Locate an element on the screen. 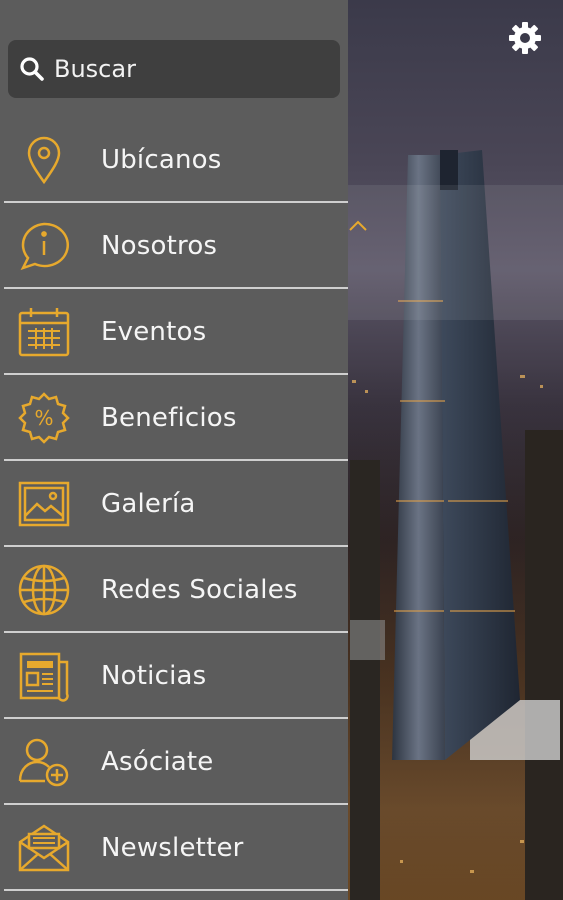  menu-item-label: Redes Sociales is located at coordinates (199, 590).